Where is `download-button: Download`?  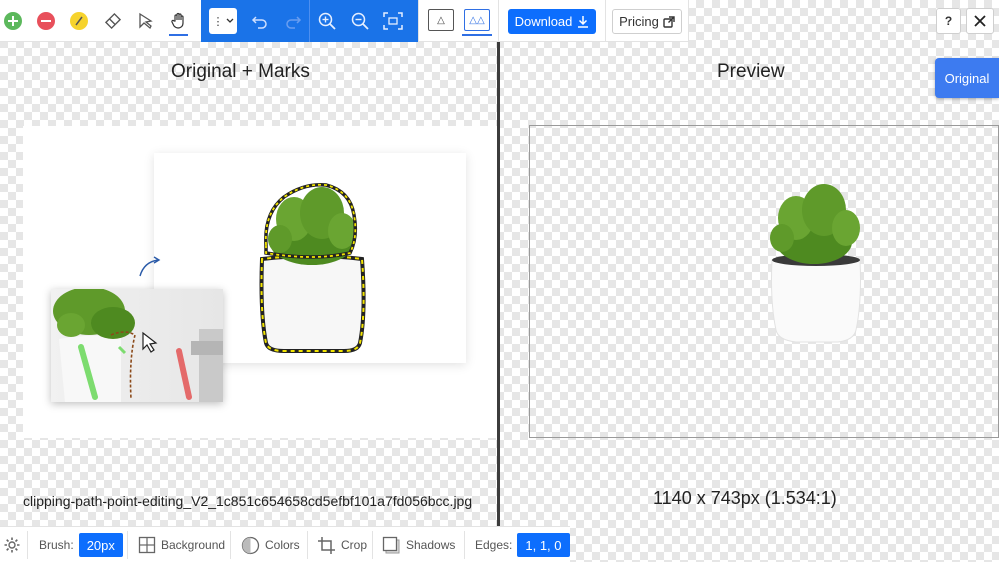 download-button: Download is located at coordinates (552, 21).